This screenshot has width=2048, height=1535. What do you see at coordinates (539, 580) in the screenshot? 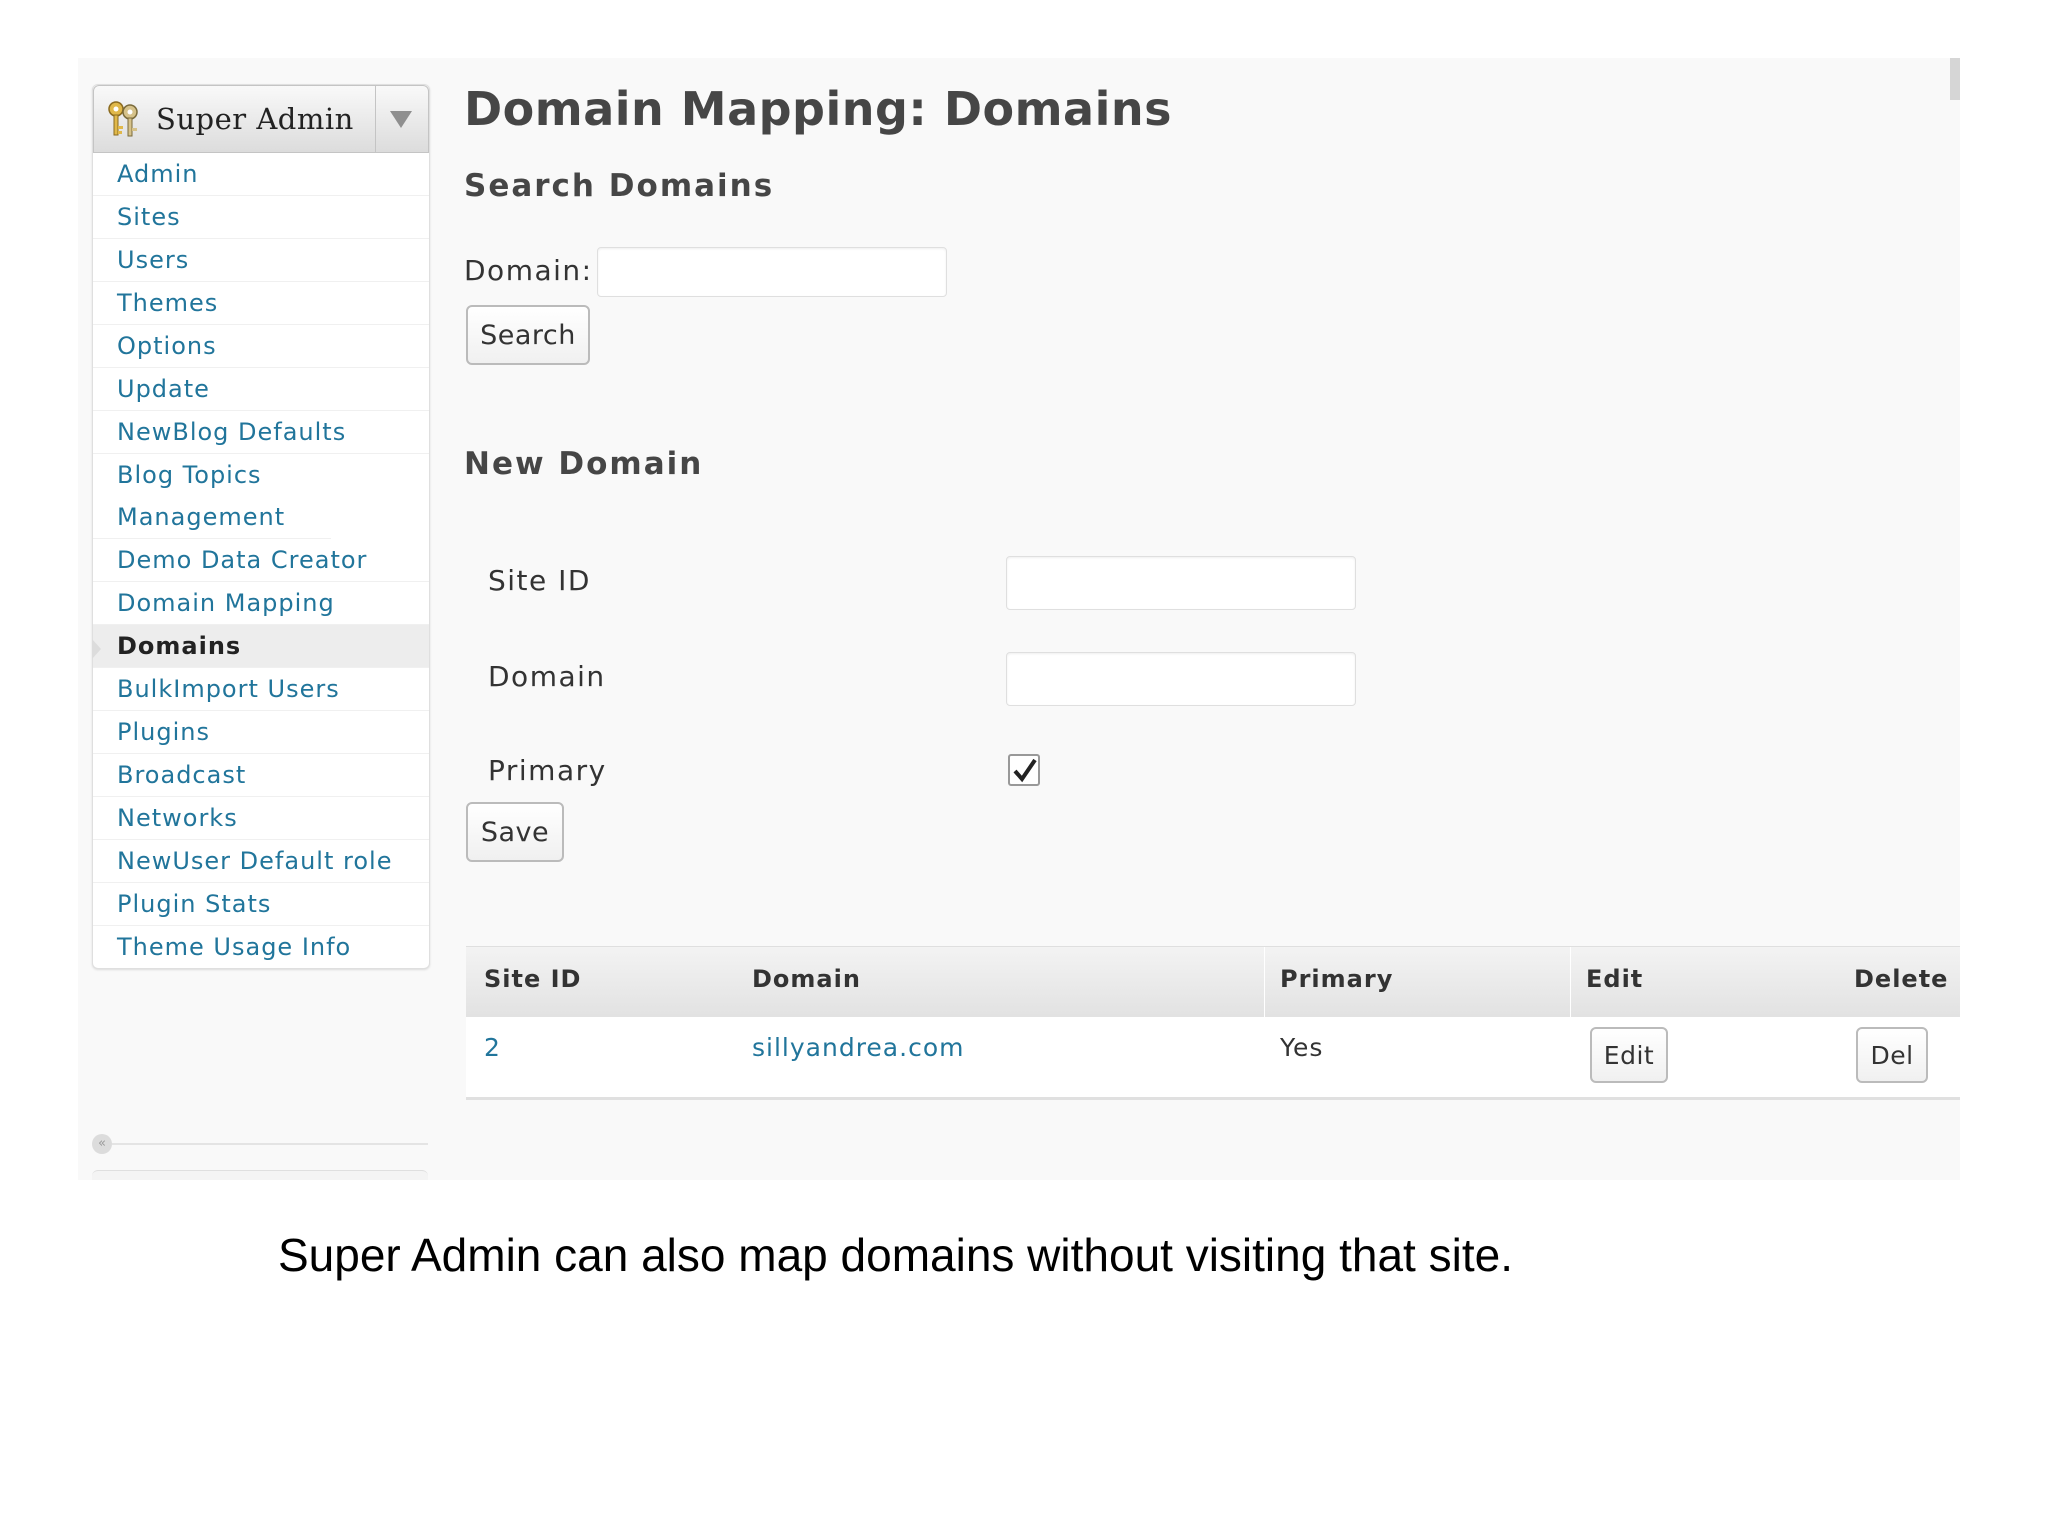
I see `site-id-label: Site ID` at bounding box center [539, 580].